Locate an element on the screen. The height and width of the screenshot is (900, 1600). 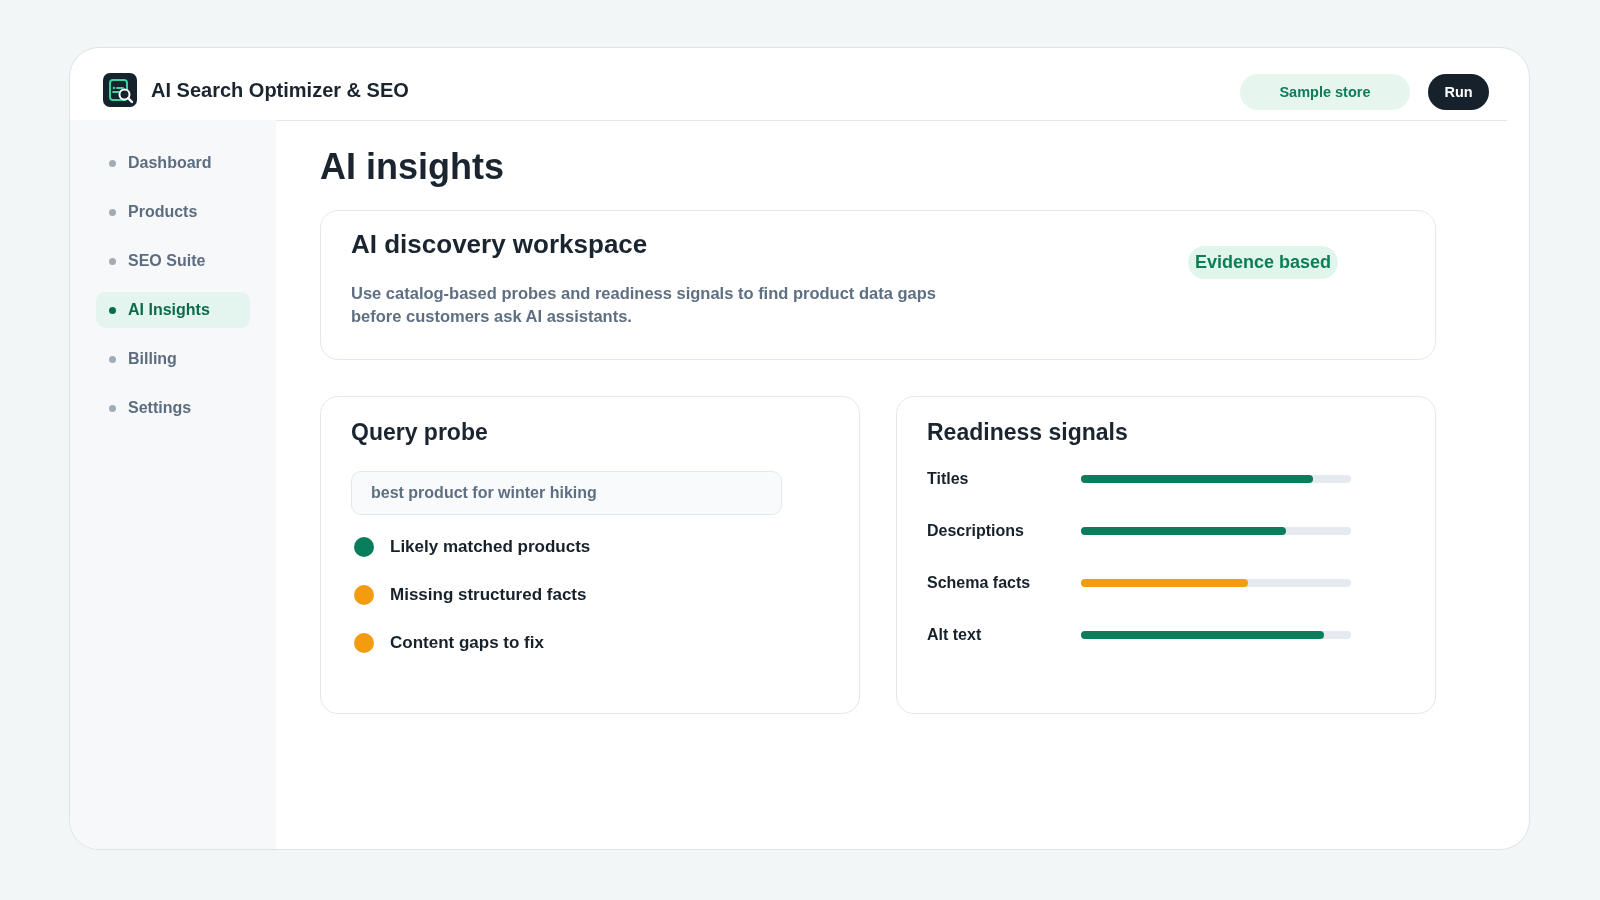
store-button: Sample store is located at coordinates (1325, 92).